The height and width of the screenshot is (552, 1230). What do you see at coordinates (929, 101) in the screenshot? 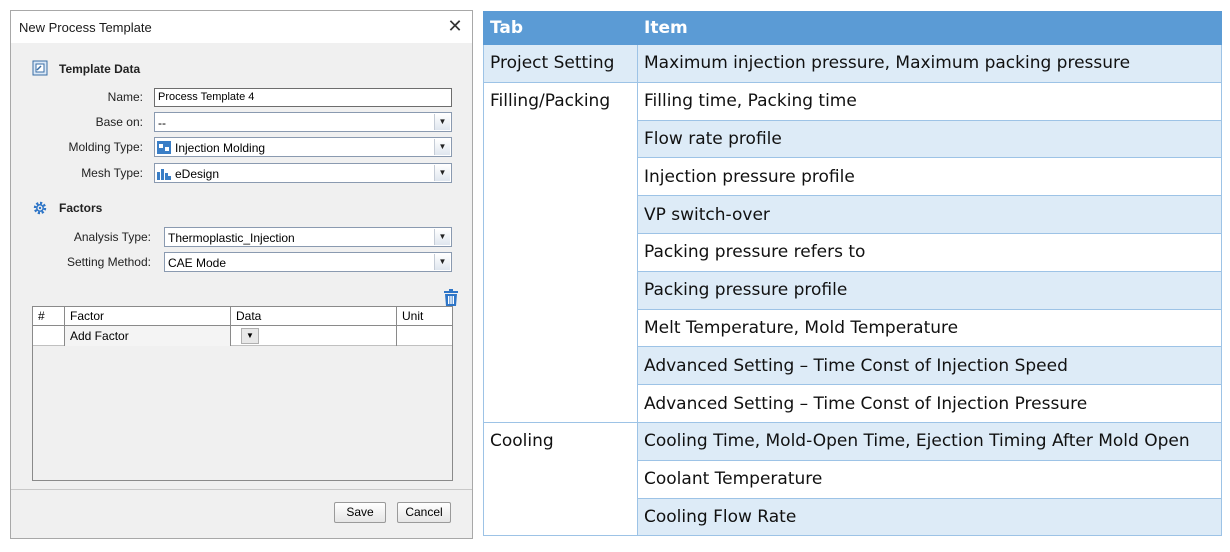
I see `item-cell: Filling time, Packing time` at bounding box center [929, 101].